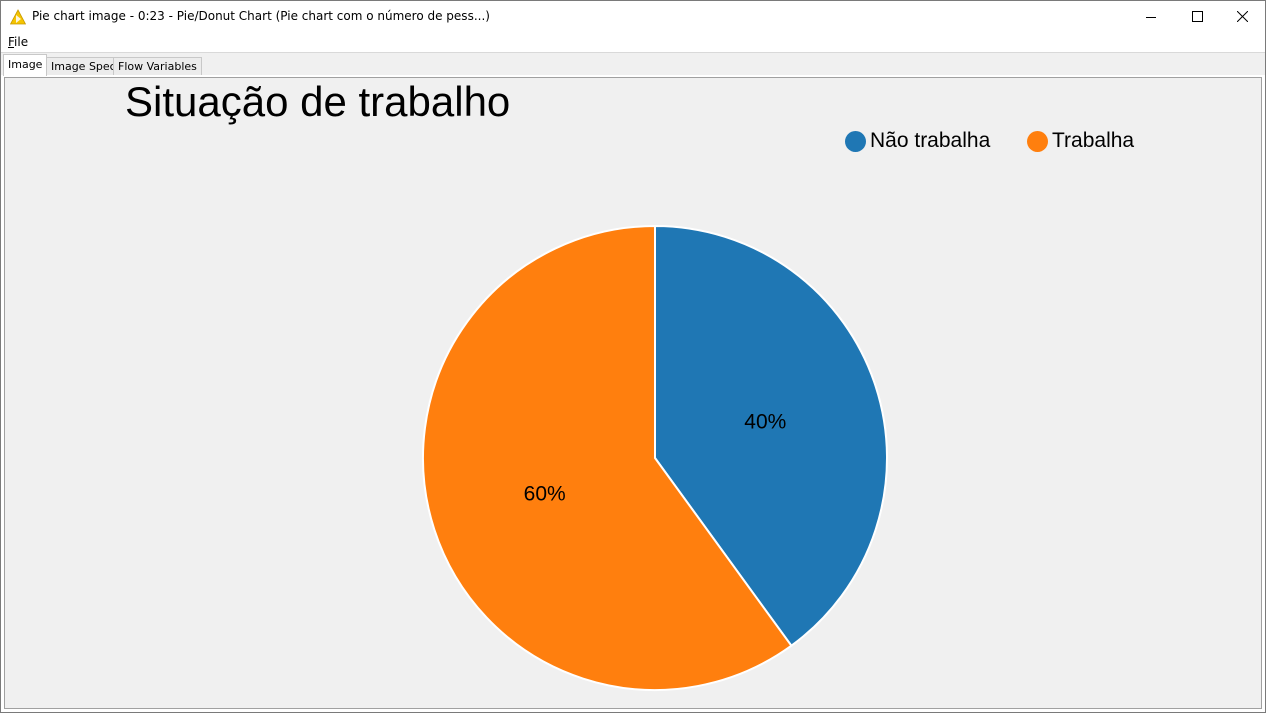  What do you see at coordinates (1037, 141) in the screenshot?
I see `legend-swatch-trabalha` at bounding box center [1037, 141].